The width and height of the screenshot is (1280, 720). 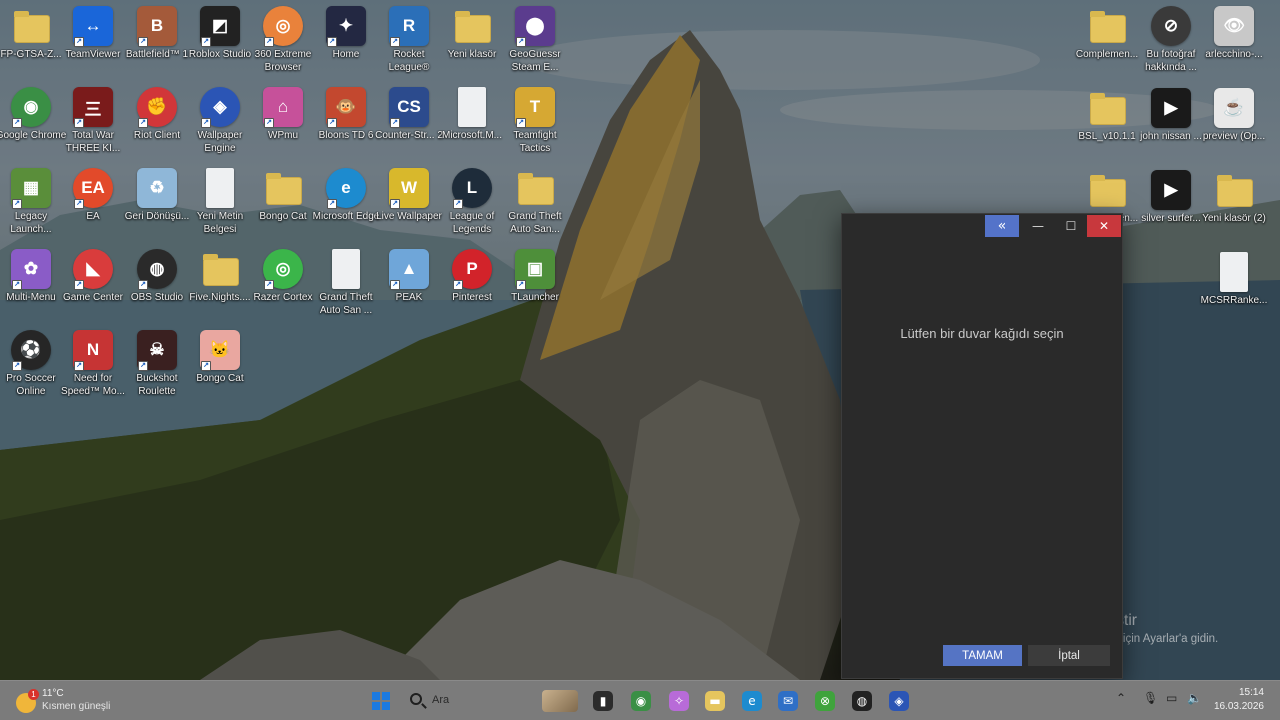 I want to click on double-chevron-left-icon: «, so click(x=1002, y=226).